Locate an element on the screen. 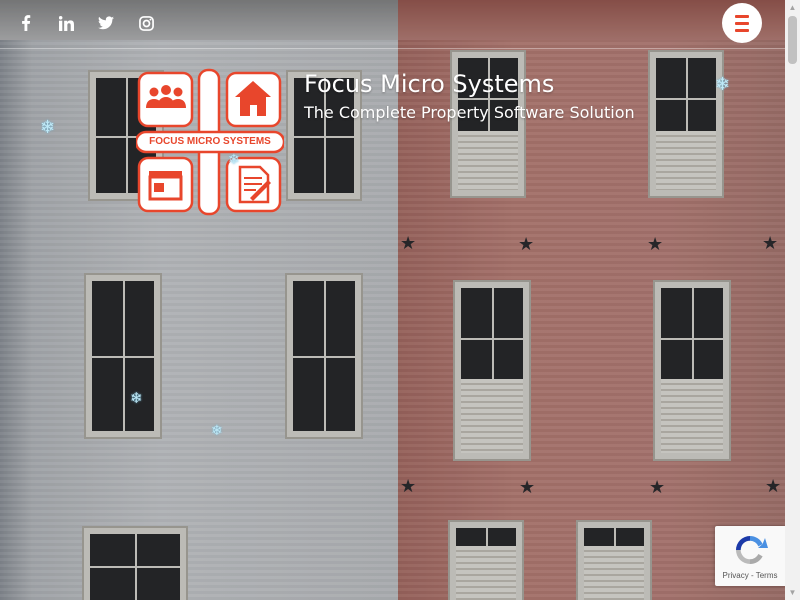 The height and width of the screenshot is (600, 800). hamburger-icon is located at coordinates (742, 23).